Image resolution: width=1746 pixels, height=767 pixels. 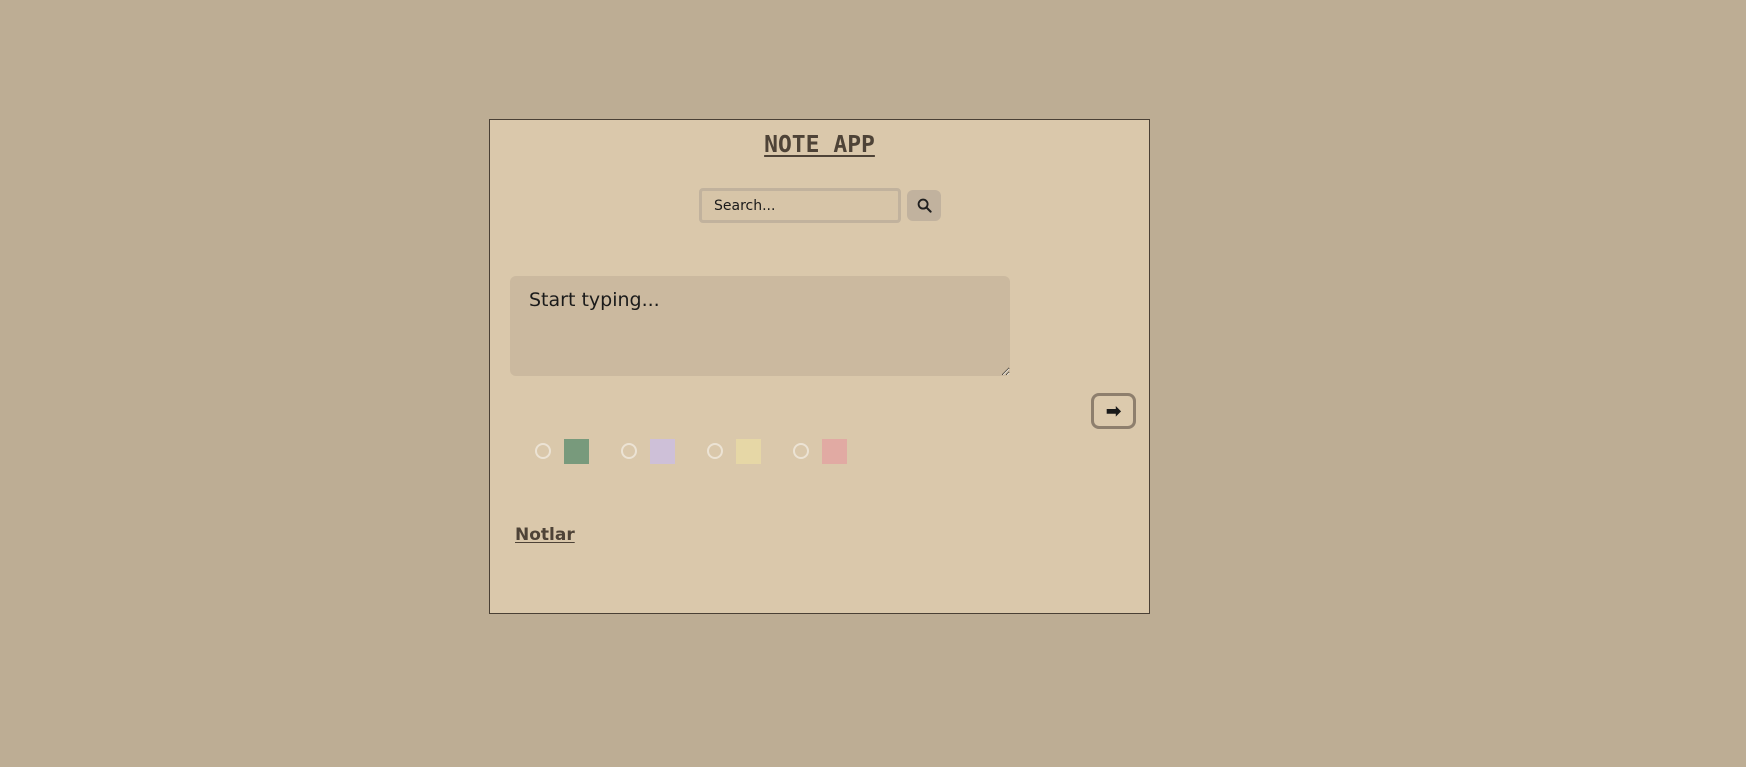 I want to click on color-radio-green, so click(x=543, y=451).